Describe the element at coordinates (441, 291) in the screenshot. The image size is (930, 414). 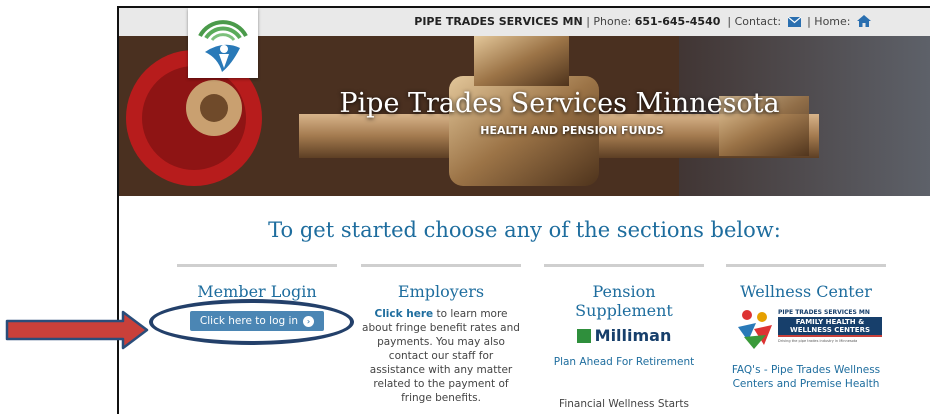
I see `employers-title: Employers` at that location.